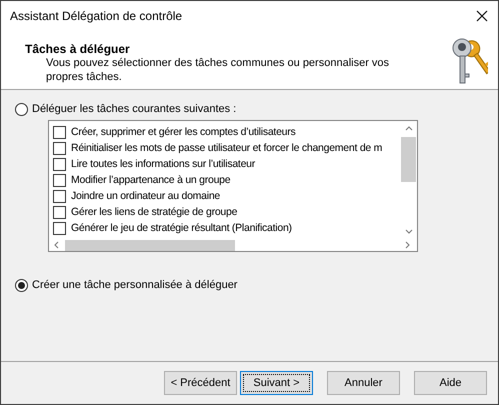 The image size is (499, 405). Describe the element at coordinates (226, 148) in the screenshot. I see `task-label: Réinitialiser les mots de passe utilisateur et forcer le changement de m` at that location.